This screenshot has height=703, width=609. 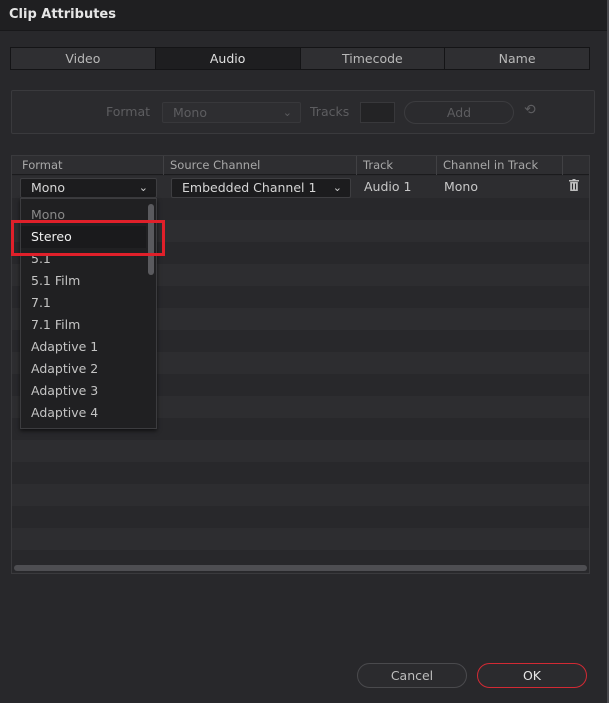 What do you see at coordinates (128, 111) in the screenshot?
I see `format-label: Format` at bounding box center [128, 111].